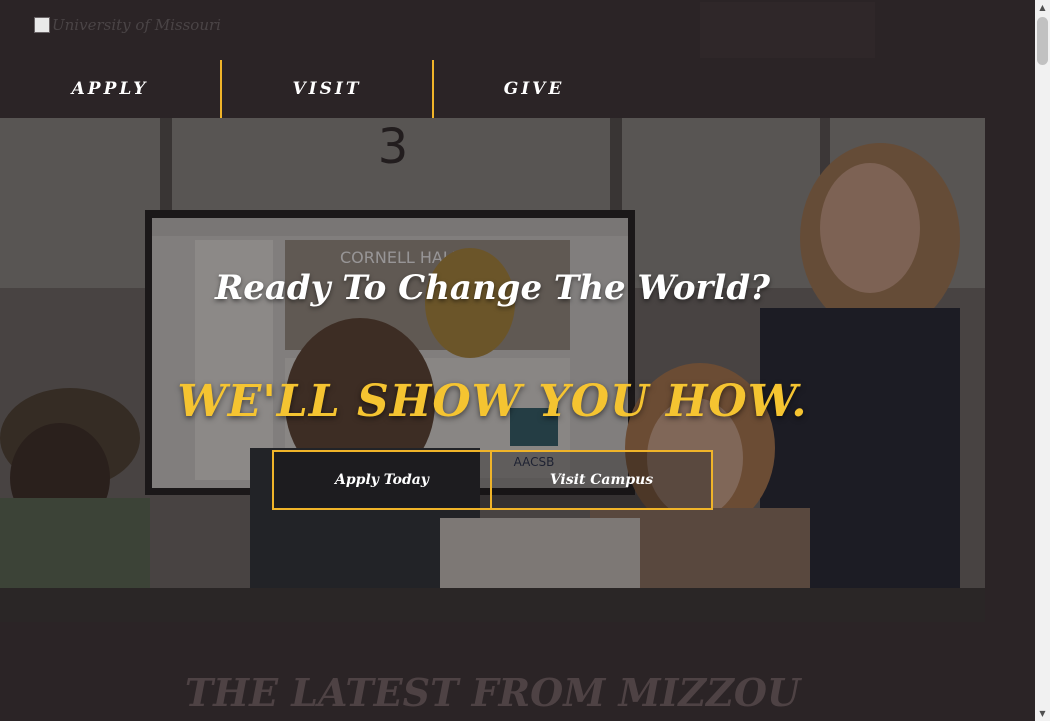 Image resolution: width=1050 pixels, height=721 pixels. Describe the element at coordinates (327, 89) in the screenshot. I see `nav-visit: VISIT` at that location.